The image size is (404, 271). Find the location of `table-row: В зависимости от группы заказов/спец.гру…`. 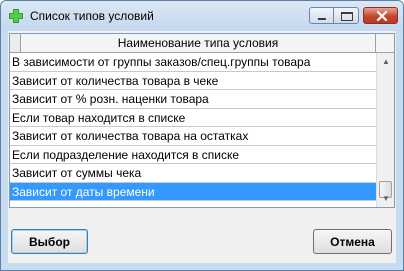

table-row: В зависимости от группы заказов/спец.гру… is located at coordinates (193, 62).